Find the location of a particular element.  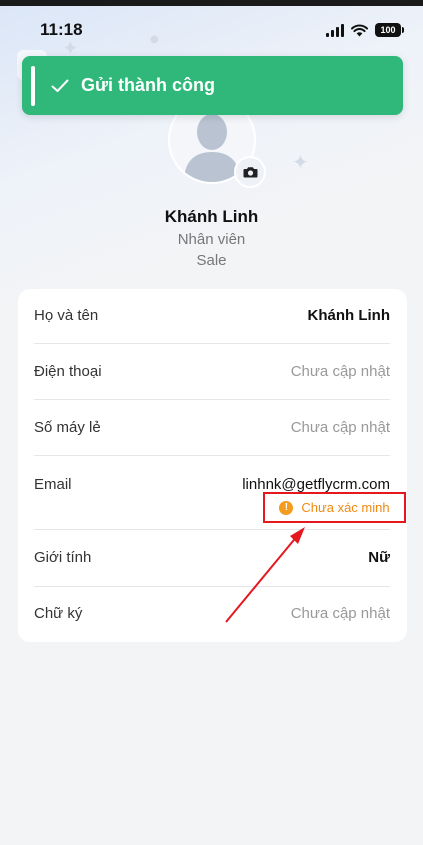

profile-department: Sale is located at coordinates (211, 260).